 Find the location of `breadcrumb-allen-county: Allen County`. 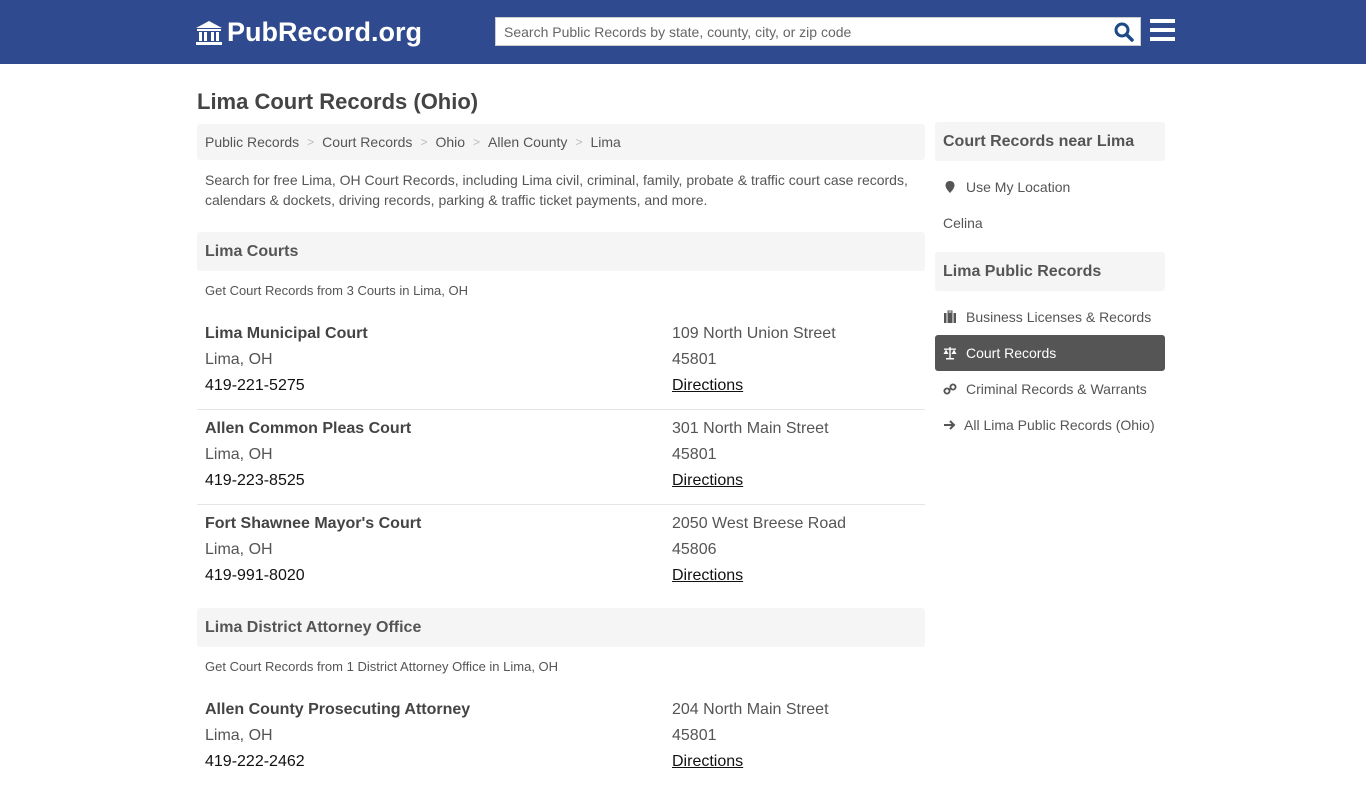

breadcrumb-allen-county: Allen County is located at coordinates (527, 142).